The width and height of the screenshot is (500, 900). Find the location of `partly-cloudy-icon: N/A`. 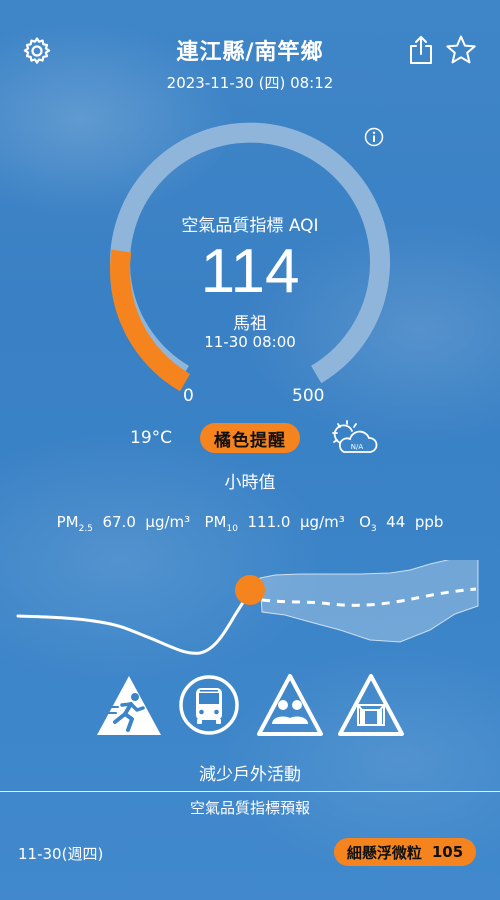

partly-cloudy-icon: N/A is located at coordinates (355, 436).